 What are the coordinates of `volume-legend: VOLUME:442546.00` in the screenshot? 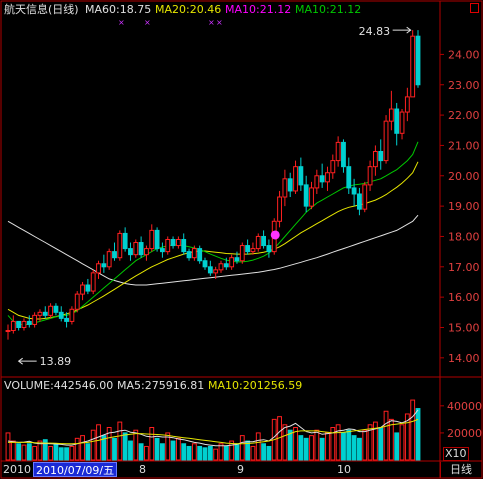 It's located at (59, 385).